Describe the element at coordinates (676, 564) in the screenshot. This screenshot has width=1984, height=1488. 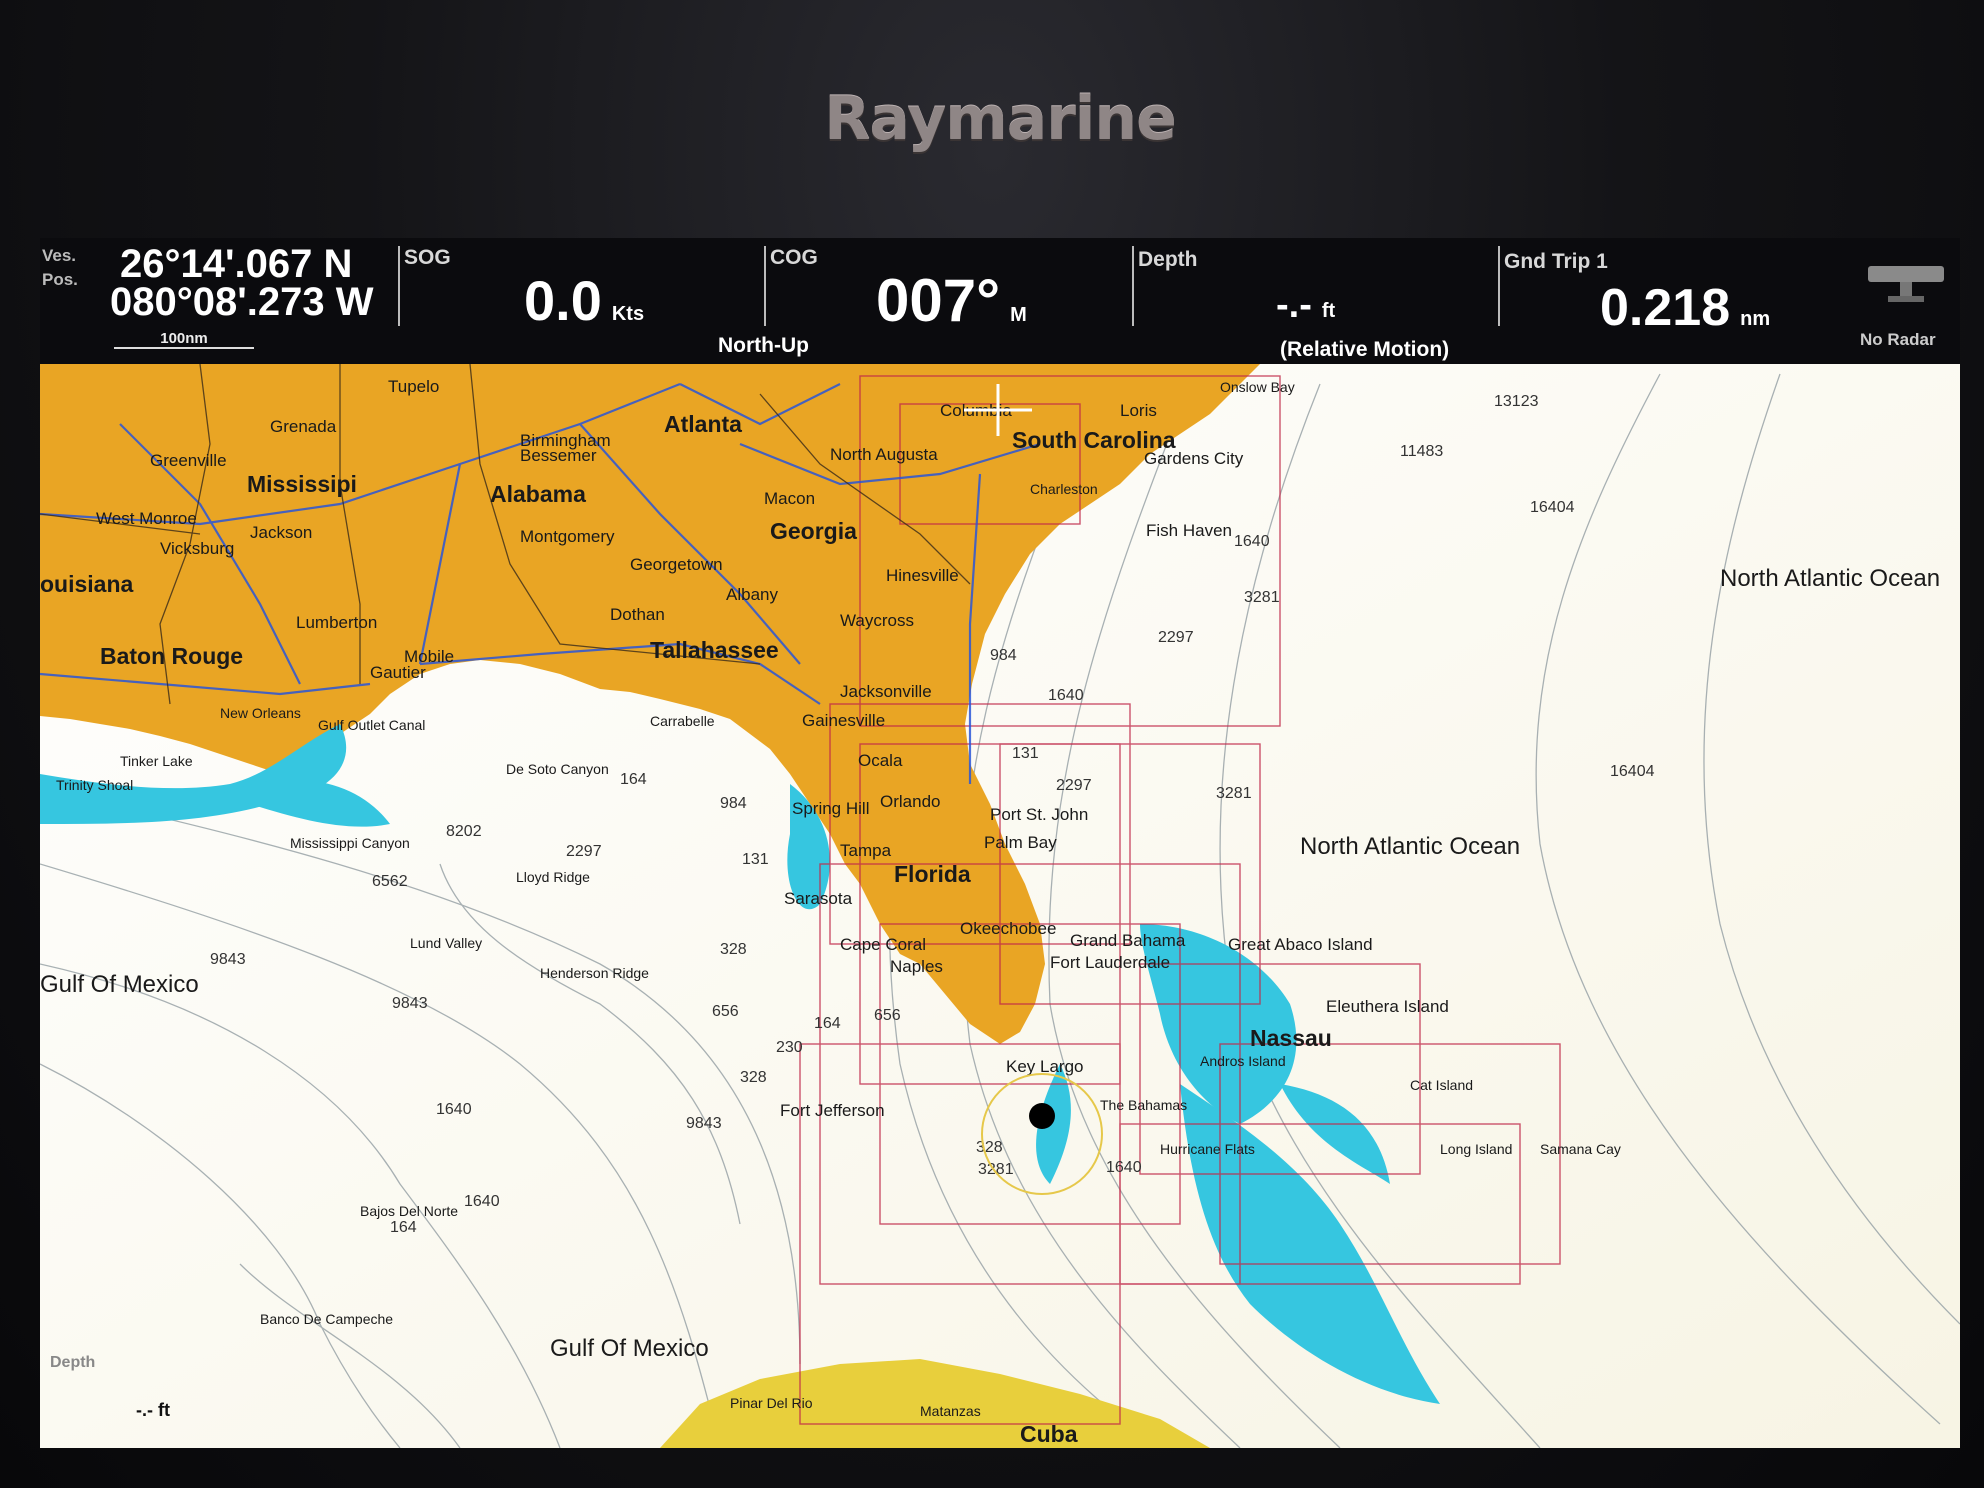
I see `city-label: Georgetown` at that location.